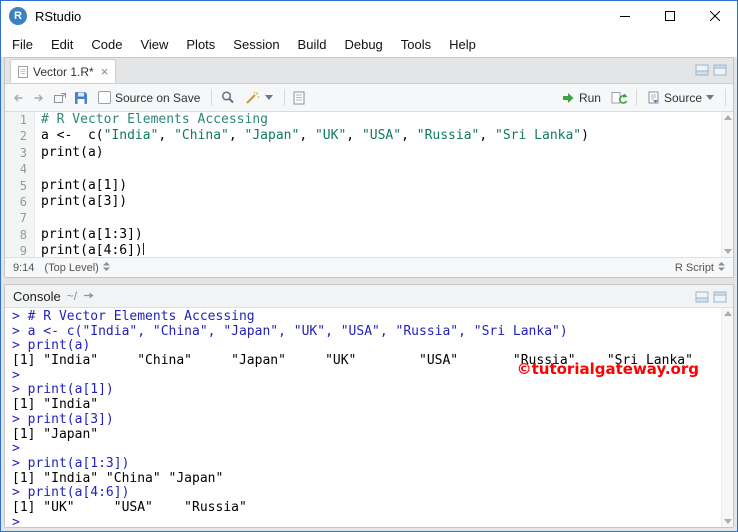 The height and width of the screenshot is (532, 738). What do you see at coordinates (624, 16) in the screenshot?
I see `minimize-button` at bounding box center [624, 16].